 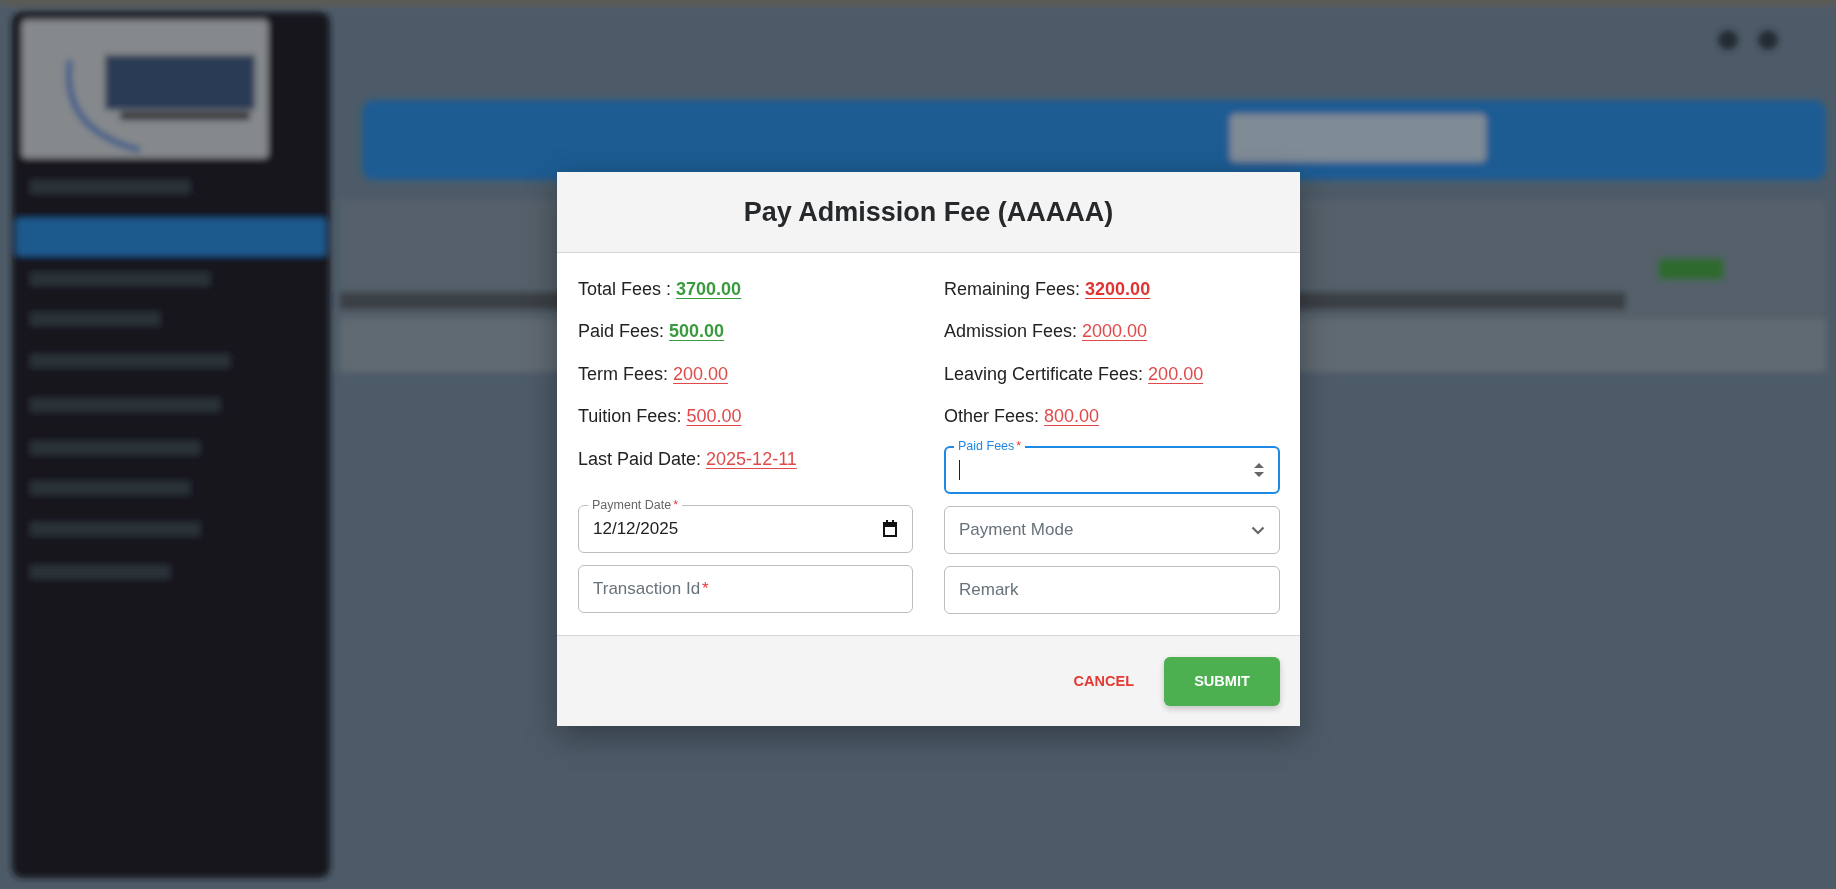 I want to click on chevron-down-icon, so click(x=1258, y=530).